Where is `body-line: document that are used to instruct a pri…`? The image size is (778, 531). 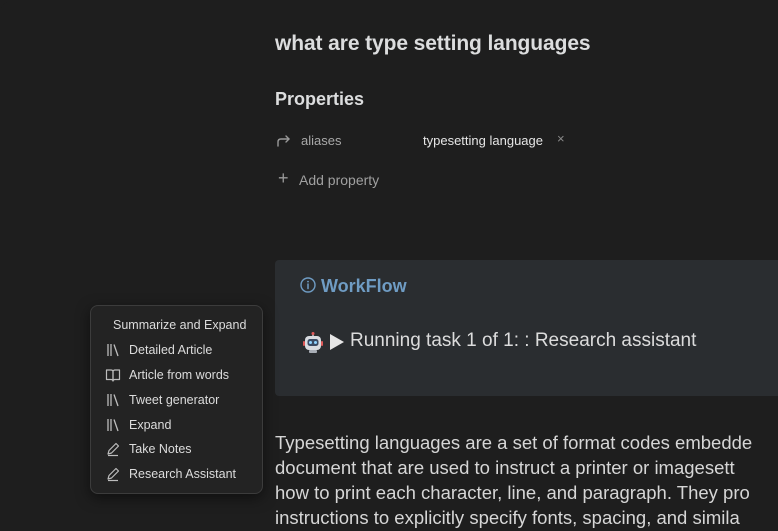 body-line: document that are used to instruct a pri… is located at coordinates (505, 467).